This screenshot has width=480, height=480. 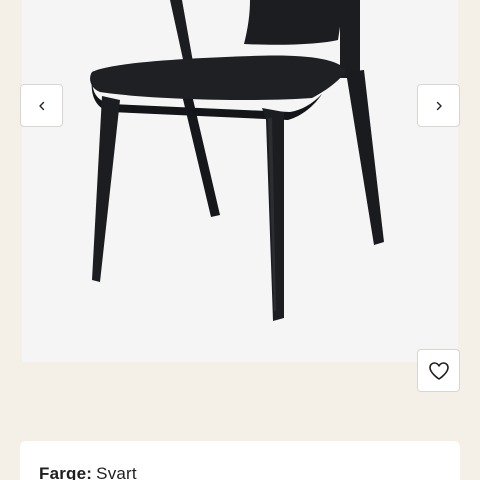 I want to click on color-attribute: Farge: Svart, so click(x=88, y=472).